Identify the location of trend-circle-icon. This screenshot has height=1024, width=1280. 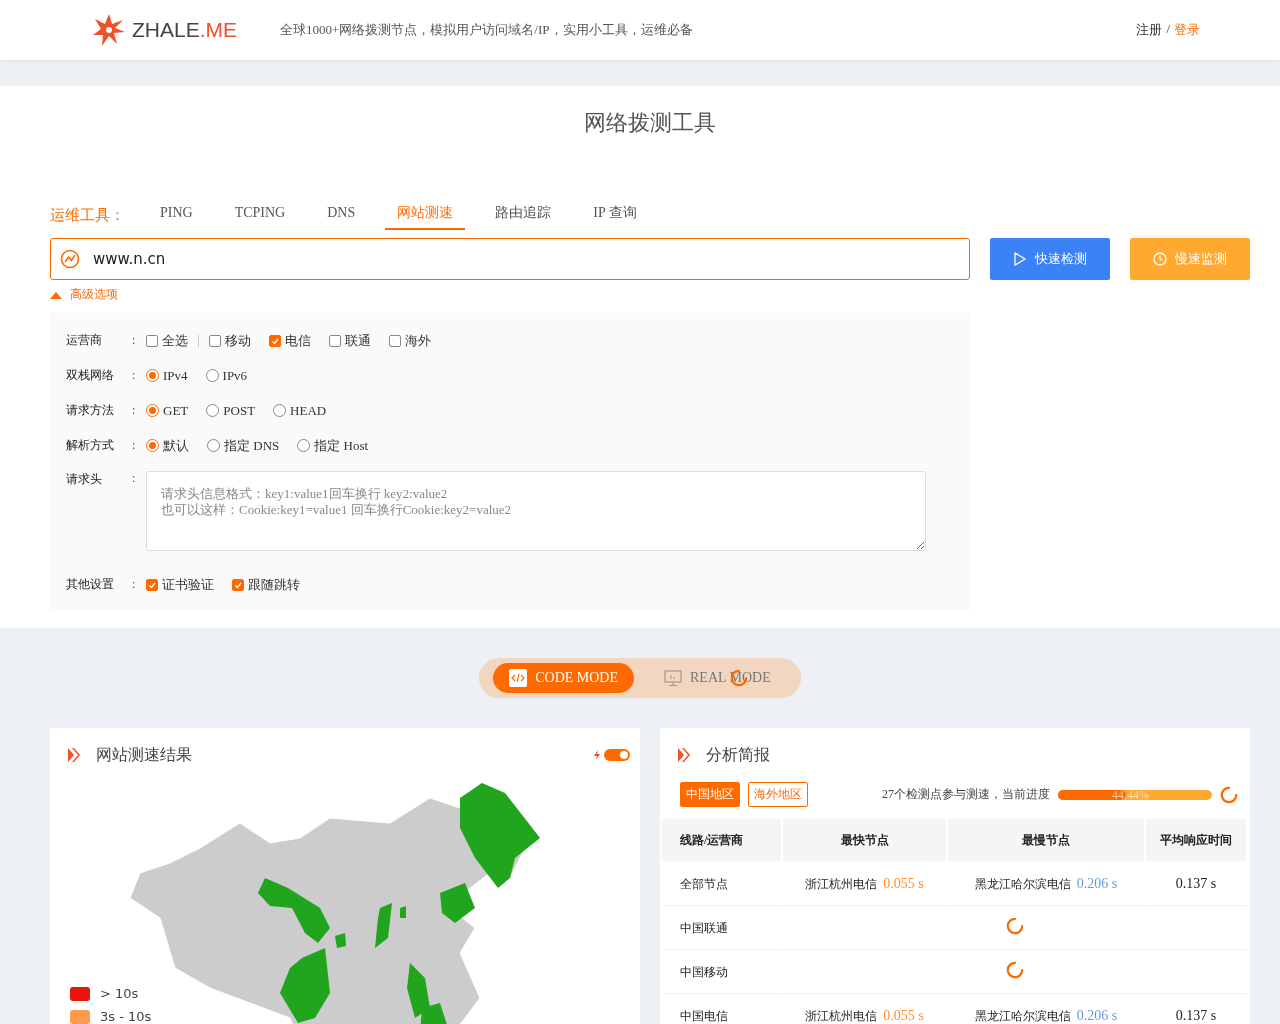
(70, 259).